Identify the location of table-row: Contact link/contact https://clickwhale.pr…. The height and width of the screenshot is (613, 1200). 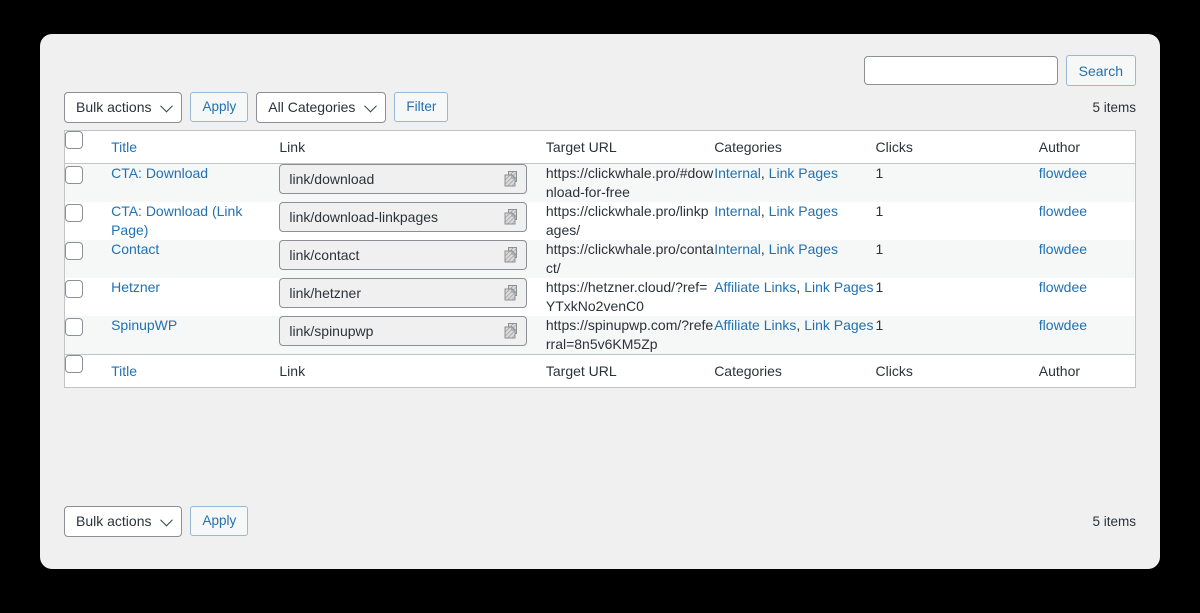
(600, 259).